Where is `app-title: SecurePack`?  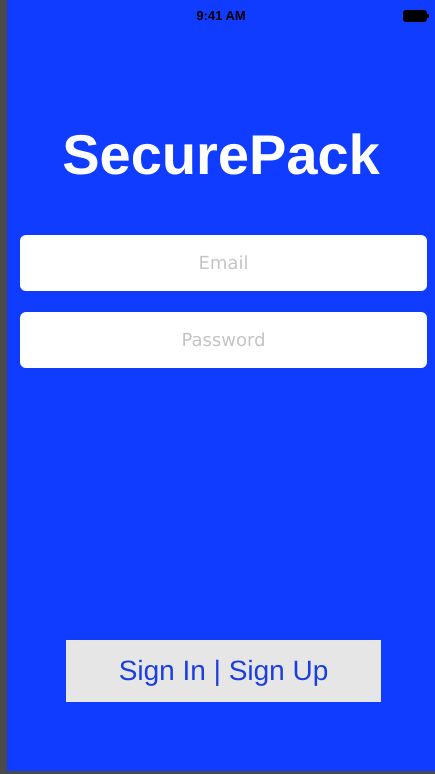
app-title: SecurePack is located at coordinates (221, 155).